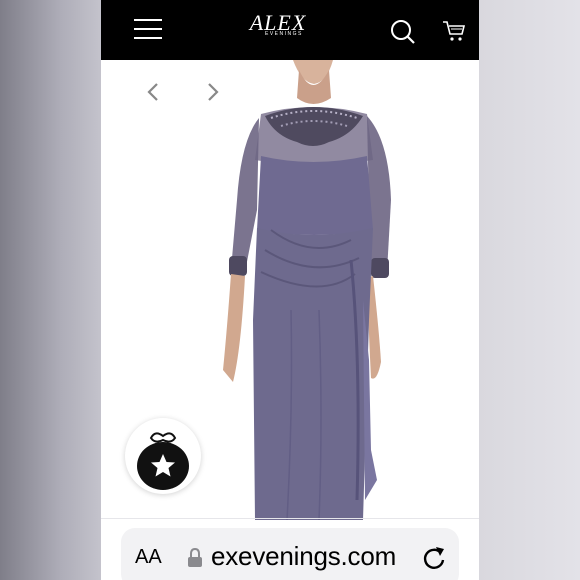 This screenshot has width=580, height=580. What do you see at coordinates (434, 560) in the screenshot?
I see `reload-icon` at bounding box center [434, 560].